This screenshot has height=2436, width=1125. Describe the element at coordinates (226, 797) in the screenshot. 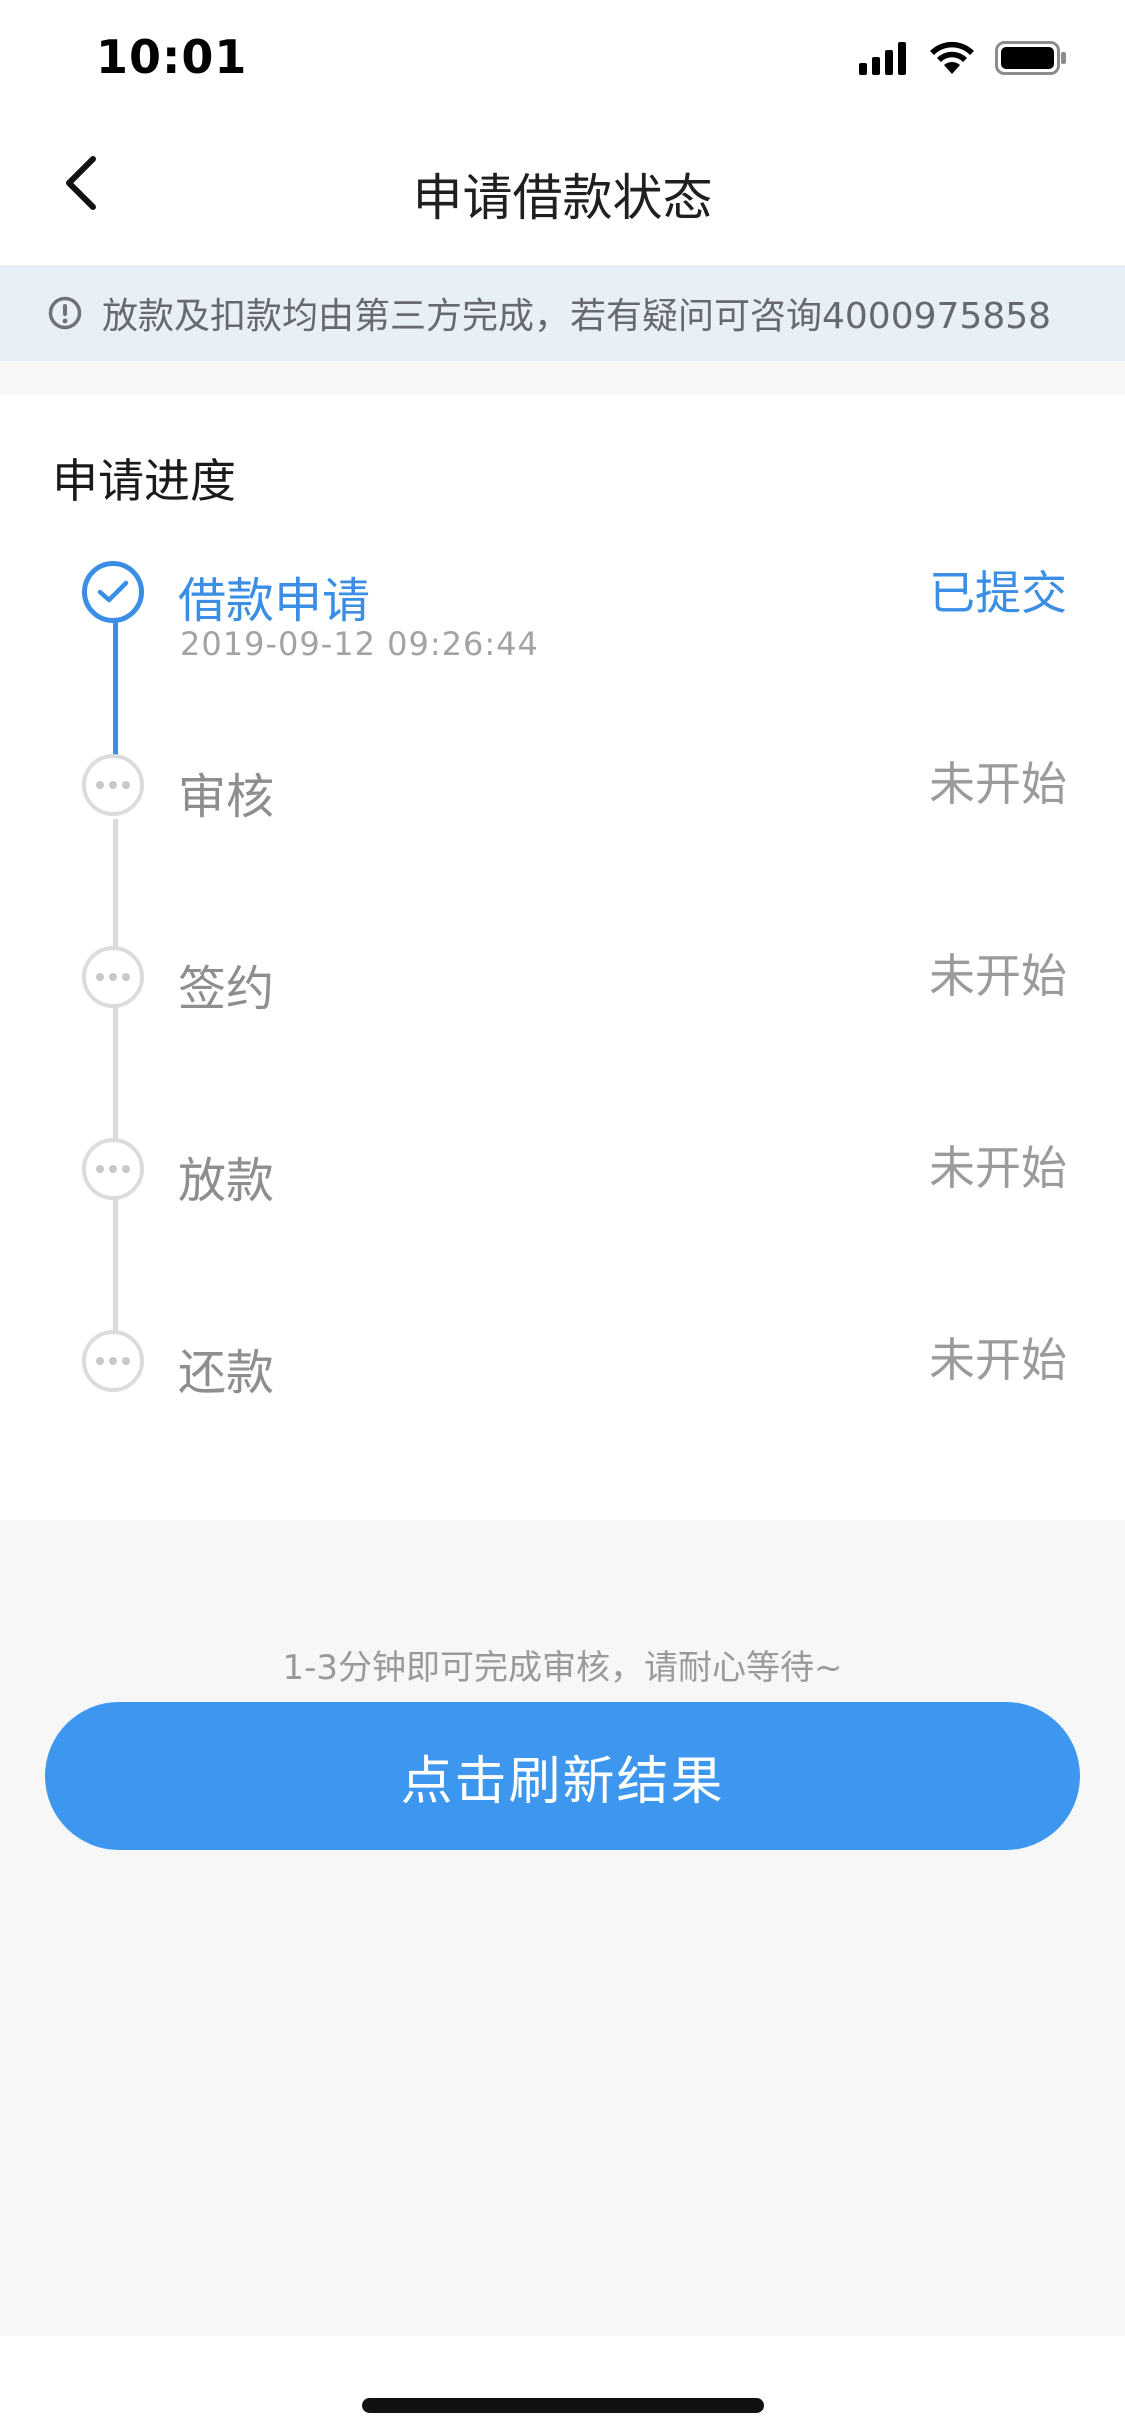

I see `step-label: 审核` at that location.